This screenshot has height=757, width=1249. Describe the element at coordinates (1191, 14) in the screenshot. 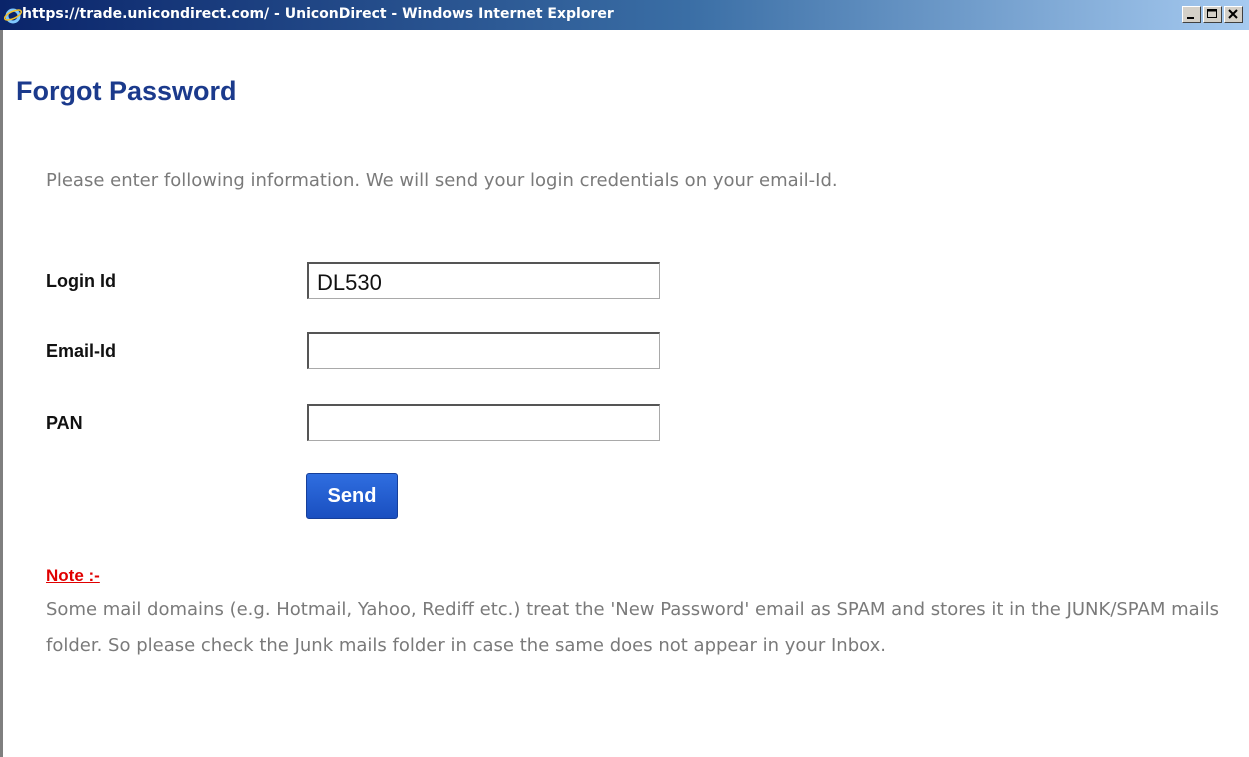

I see `minimize-icon` at that location.